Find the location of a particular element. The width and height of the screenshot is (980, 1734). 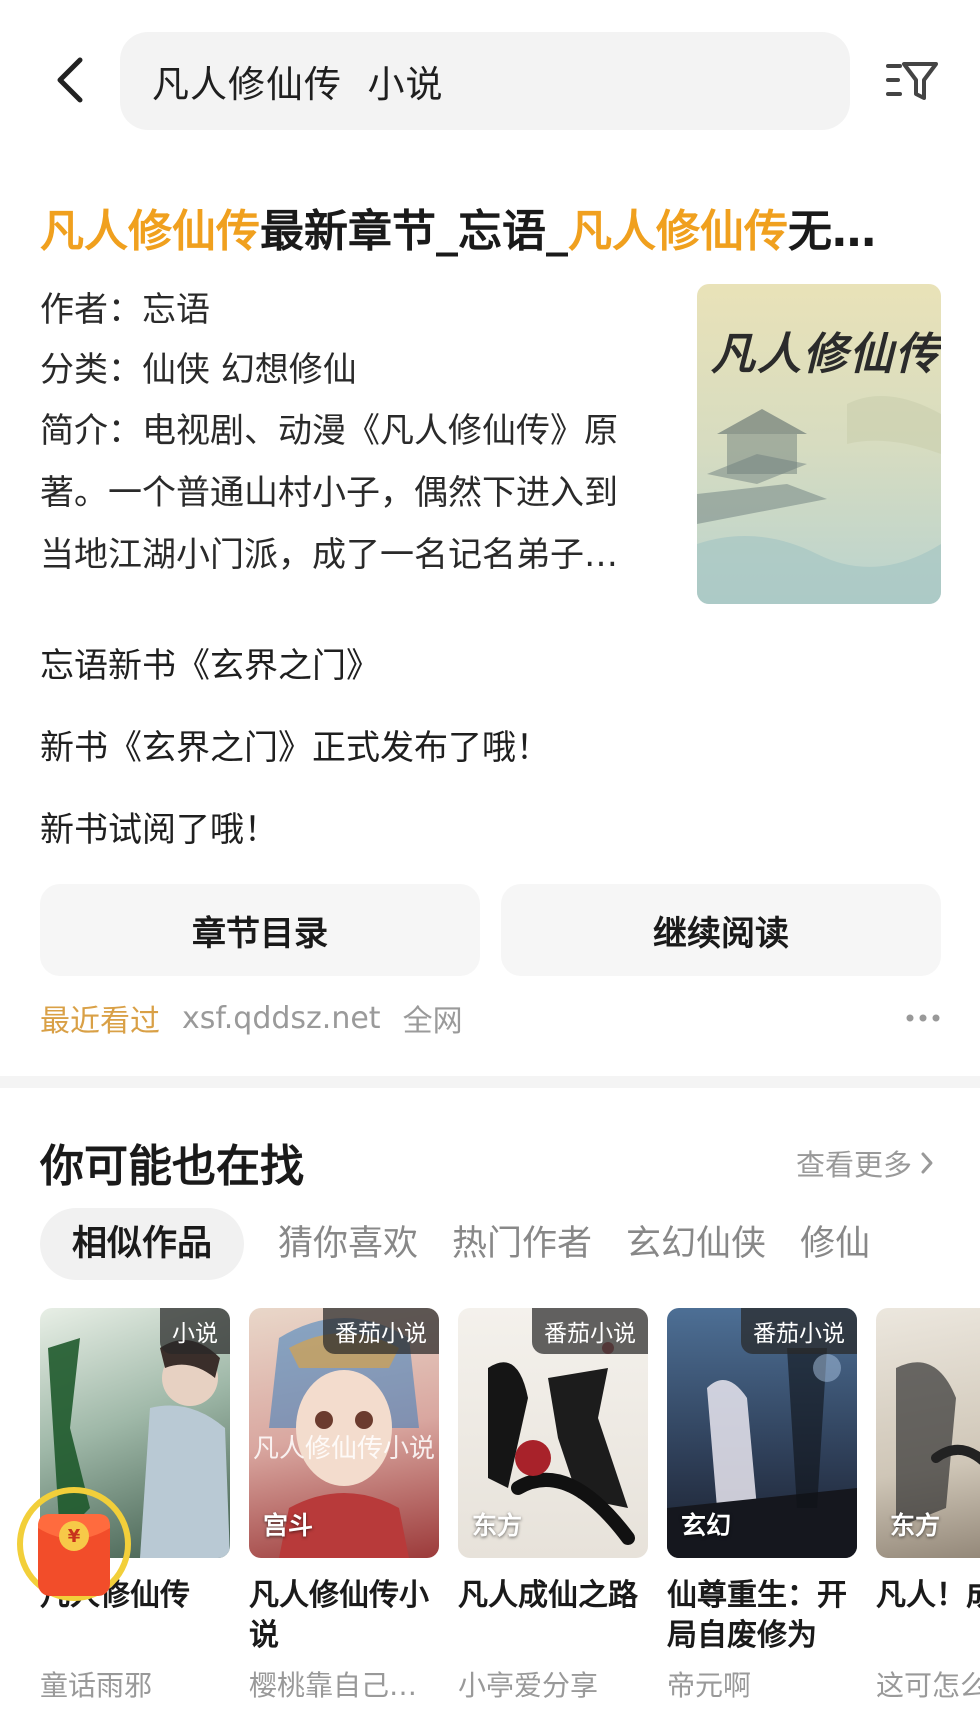

chevron-left-icon is located at coordinates (70, 80).